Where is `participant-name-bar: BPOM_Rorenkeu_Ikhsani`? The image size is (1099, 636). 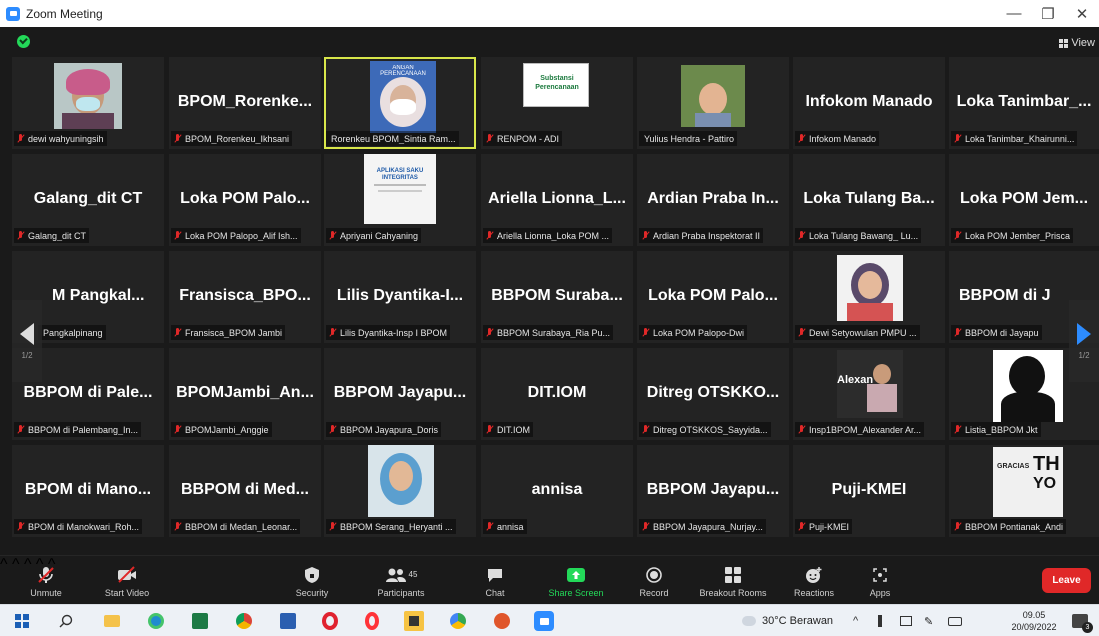 participant-name-bar: BPOM_Rorenkeu_Ikhsani is located at coordinates (232, 138).